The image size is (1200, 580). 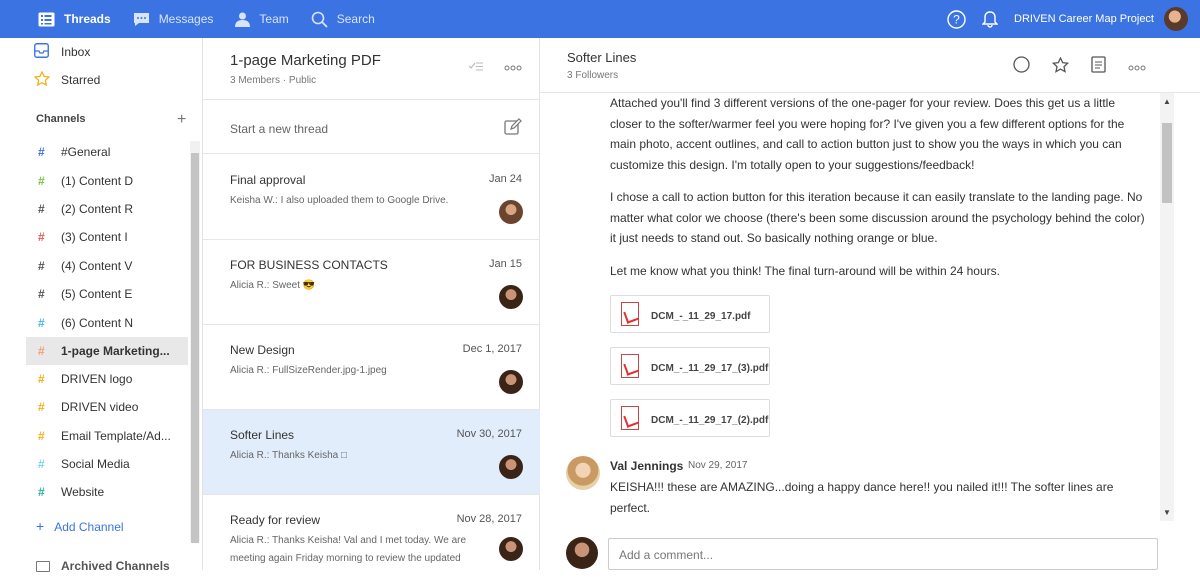 I want to click on channel-item: # (6) Content N, so click(x=107, y=323).